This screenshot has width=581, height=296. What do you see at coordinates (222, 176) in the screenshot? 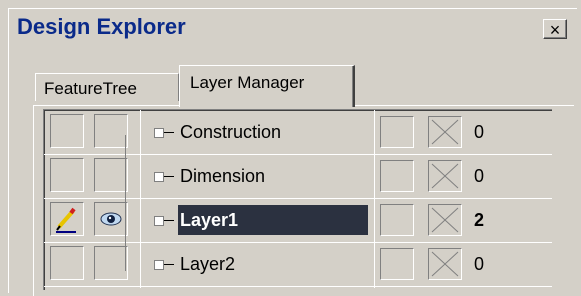
I see `layer-name: Dimension` at bounding box center [222, 176].